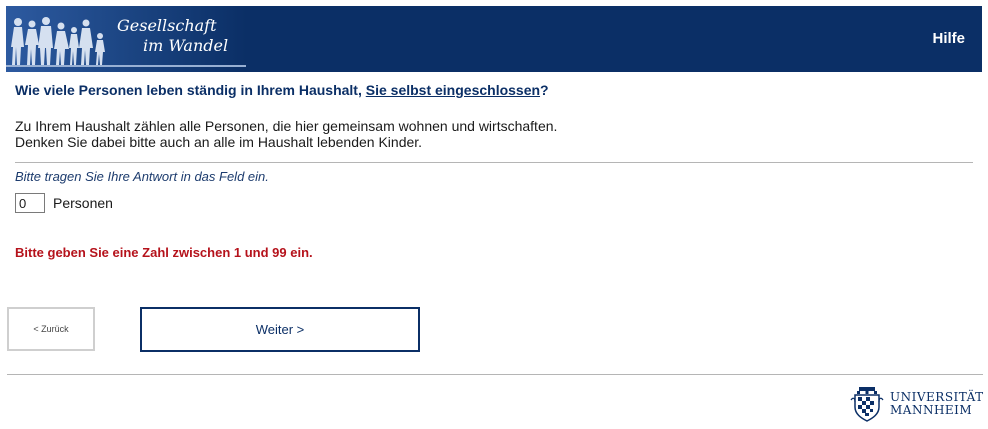 The width and height of the screenshot is (988, 429). I want to click on back-button: < Zurück, so click(51, 329).